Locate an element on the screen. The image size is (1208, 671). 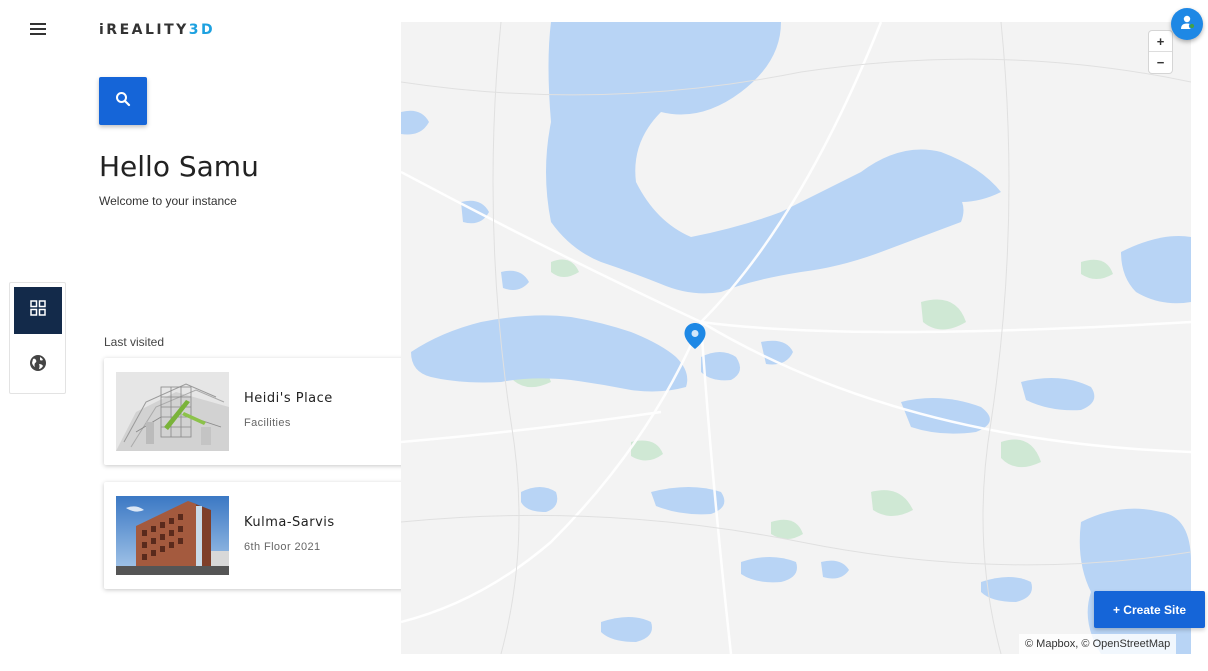
app-logo: iREALITY3D is located at coordinates (157, 30).